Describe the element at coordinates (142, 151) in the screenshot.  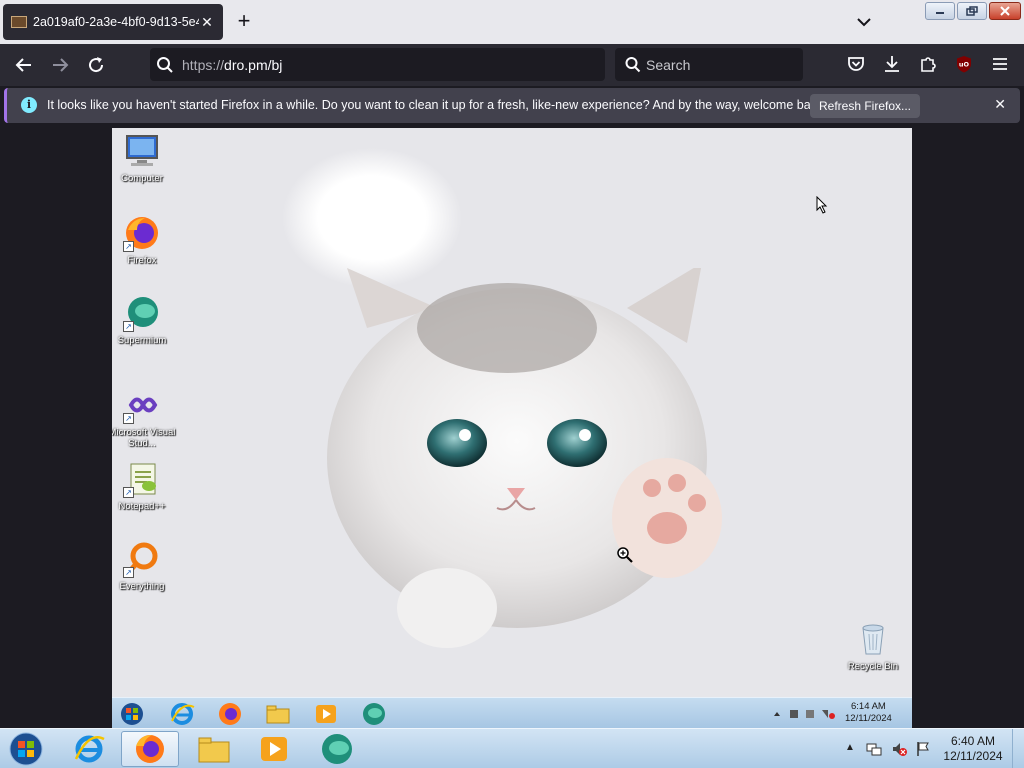
I see `computer-icon` at that location.